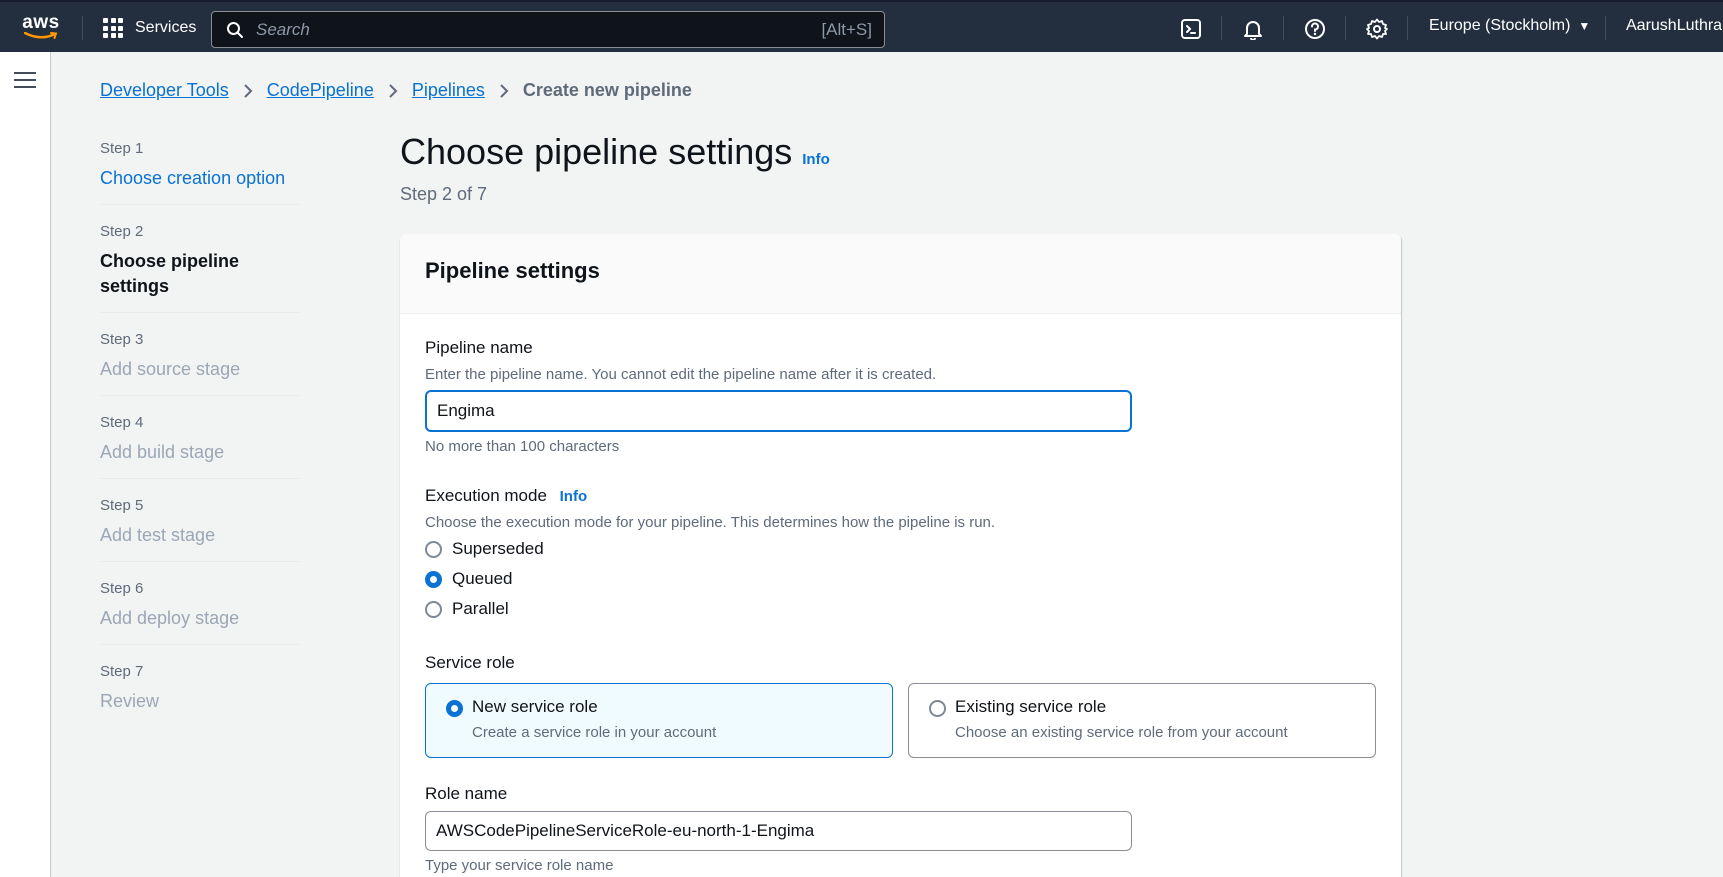  Describe the element at coordinates (448, 90) in the screenshot. I see `breadcrumb-pipelines: Pipelines` at that location.